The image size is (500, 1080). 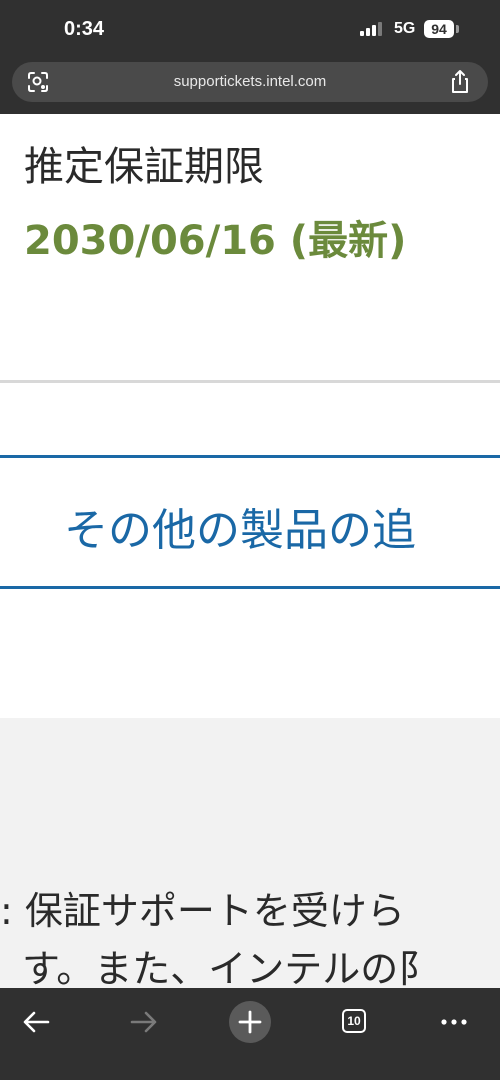 What do you see at coordinates (405, 28) in the screenshot?
I see `network-type: 5G` at bounding box center [405, 28].